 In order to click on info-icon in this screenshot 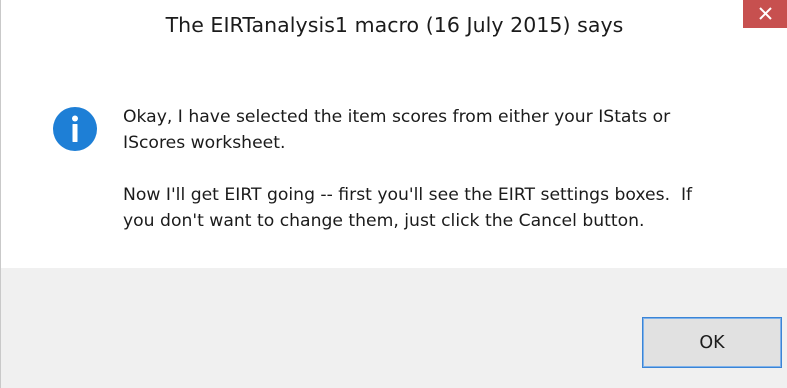, I will do `click(75, 129)`.